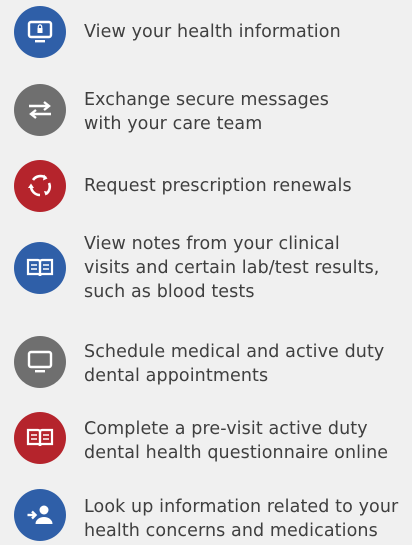  What do you see at coordinates (176, 376) in the screenshot?
I see `feature-text-line: dental appointments` at bounding box center [176, 376].